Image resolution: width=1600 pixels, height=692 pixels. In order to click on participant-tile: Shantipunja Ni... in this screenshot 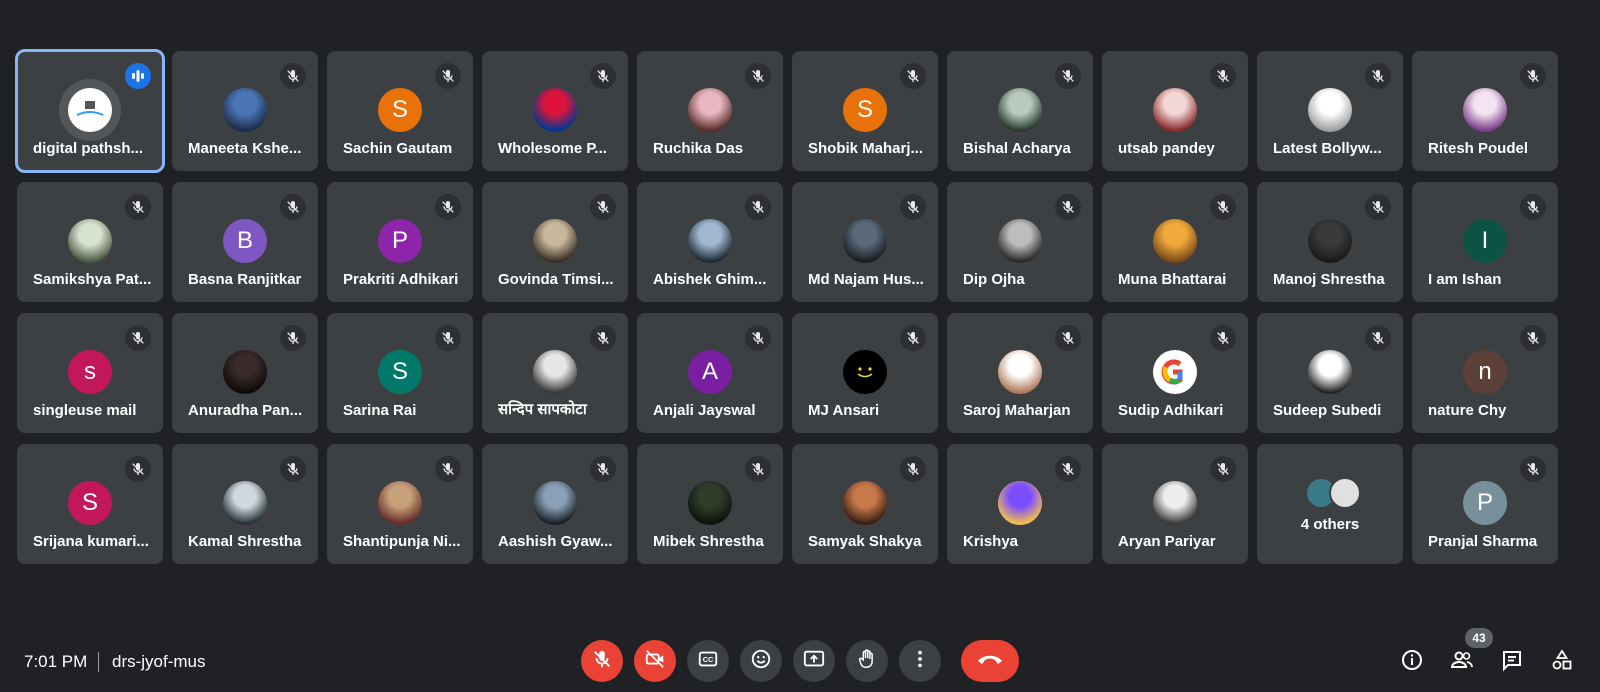, I will do `click(400, 504)`.